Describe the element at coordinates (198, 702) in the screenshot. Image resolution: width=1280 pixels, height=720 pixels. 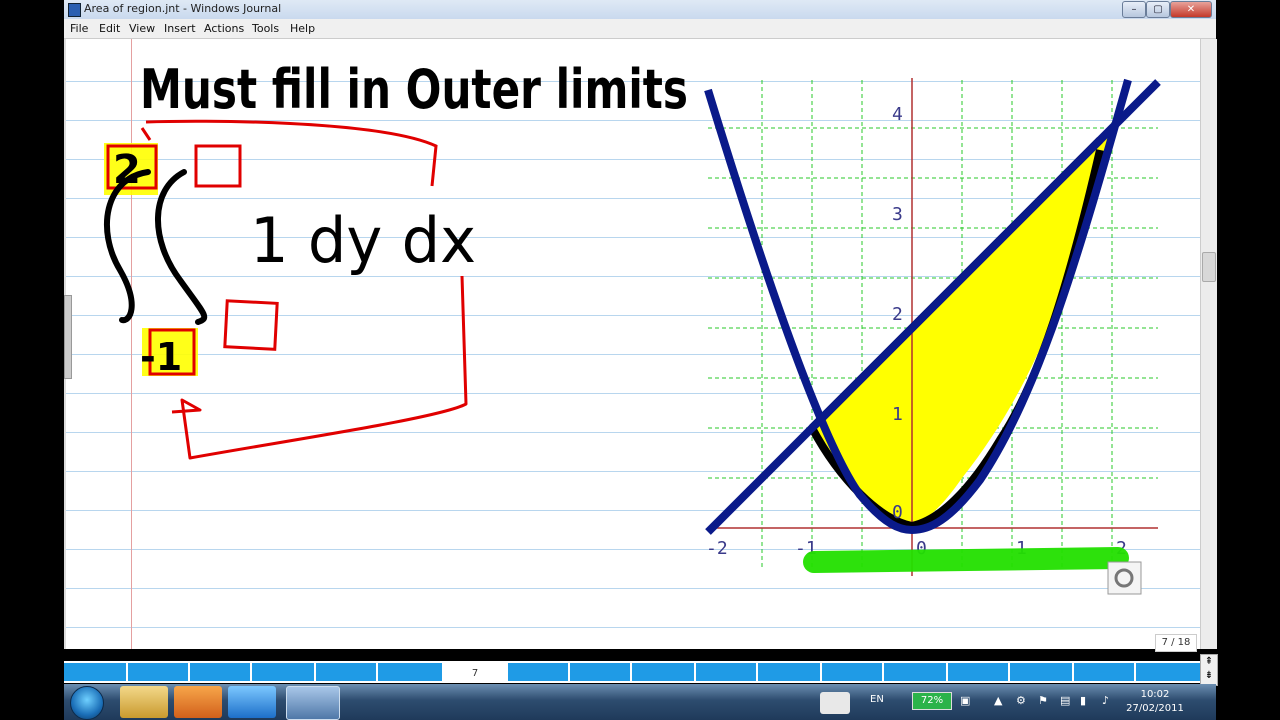
I see `media-player-taskbar-icon` at that location.